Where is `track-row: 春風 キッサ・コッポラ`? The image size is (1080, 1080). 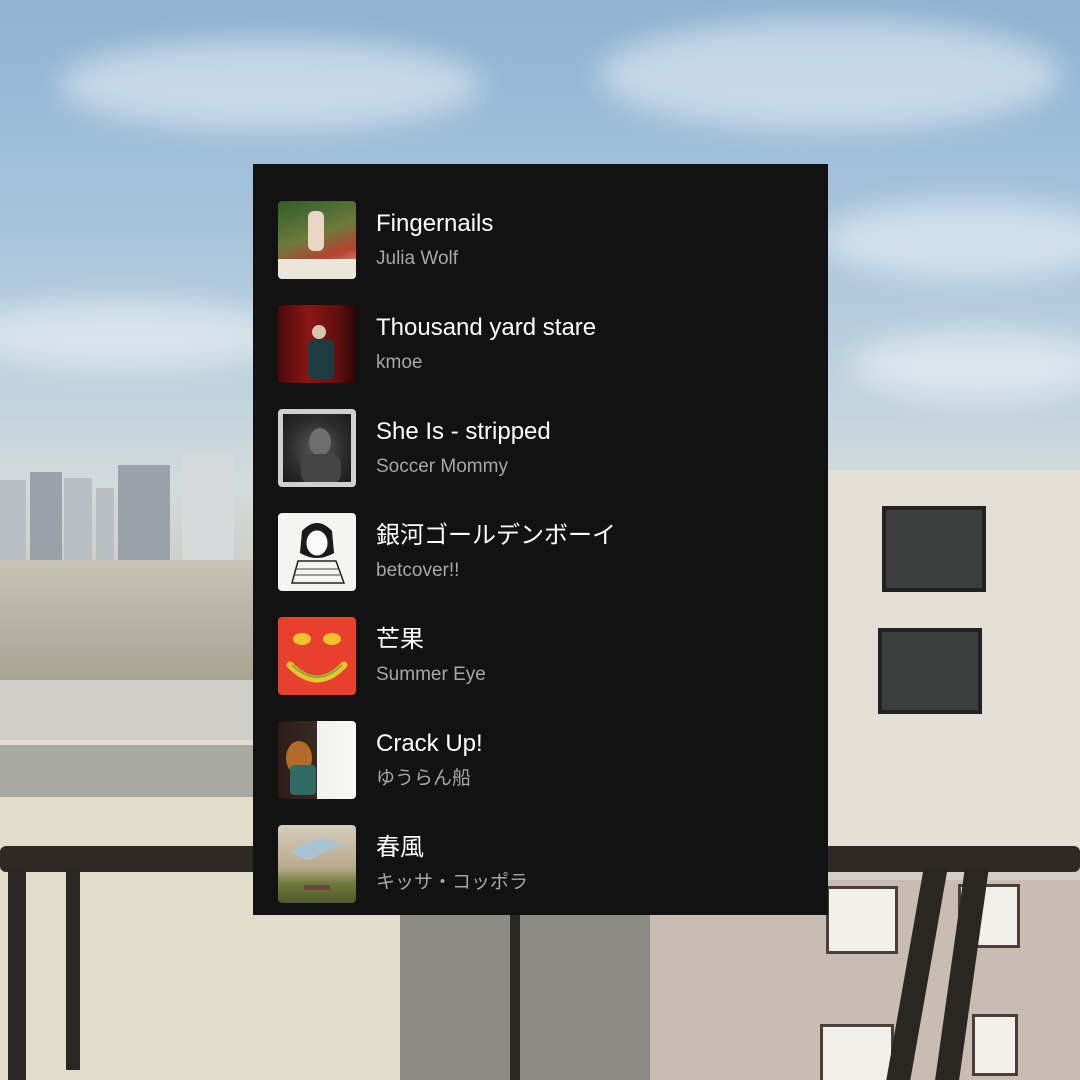 track-row: 春風 キッサ・コッポラ is located at coordinates (553, 864).